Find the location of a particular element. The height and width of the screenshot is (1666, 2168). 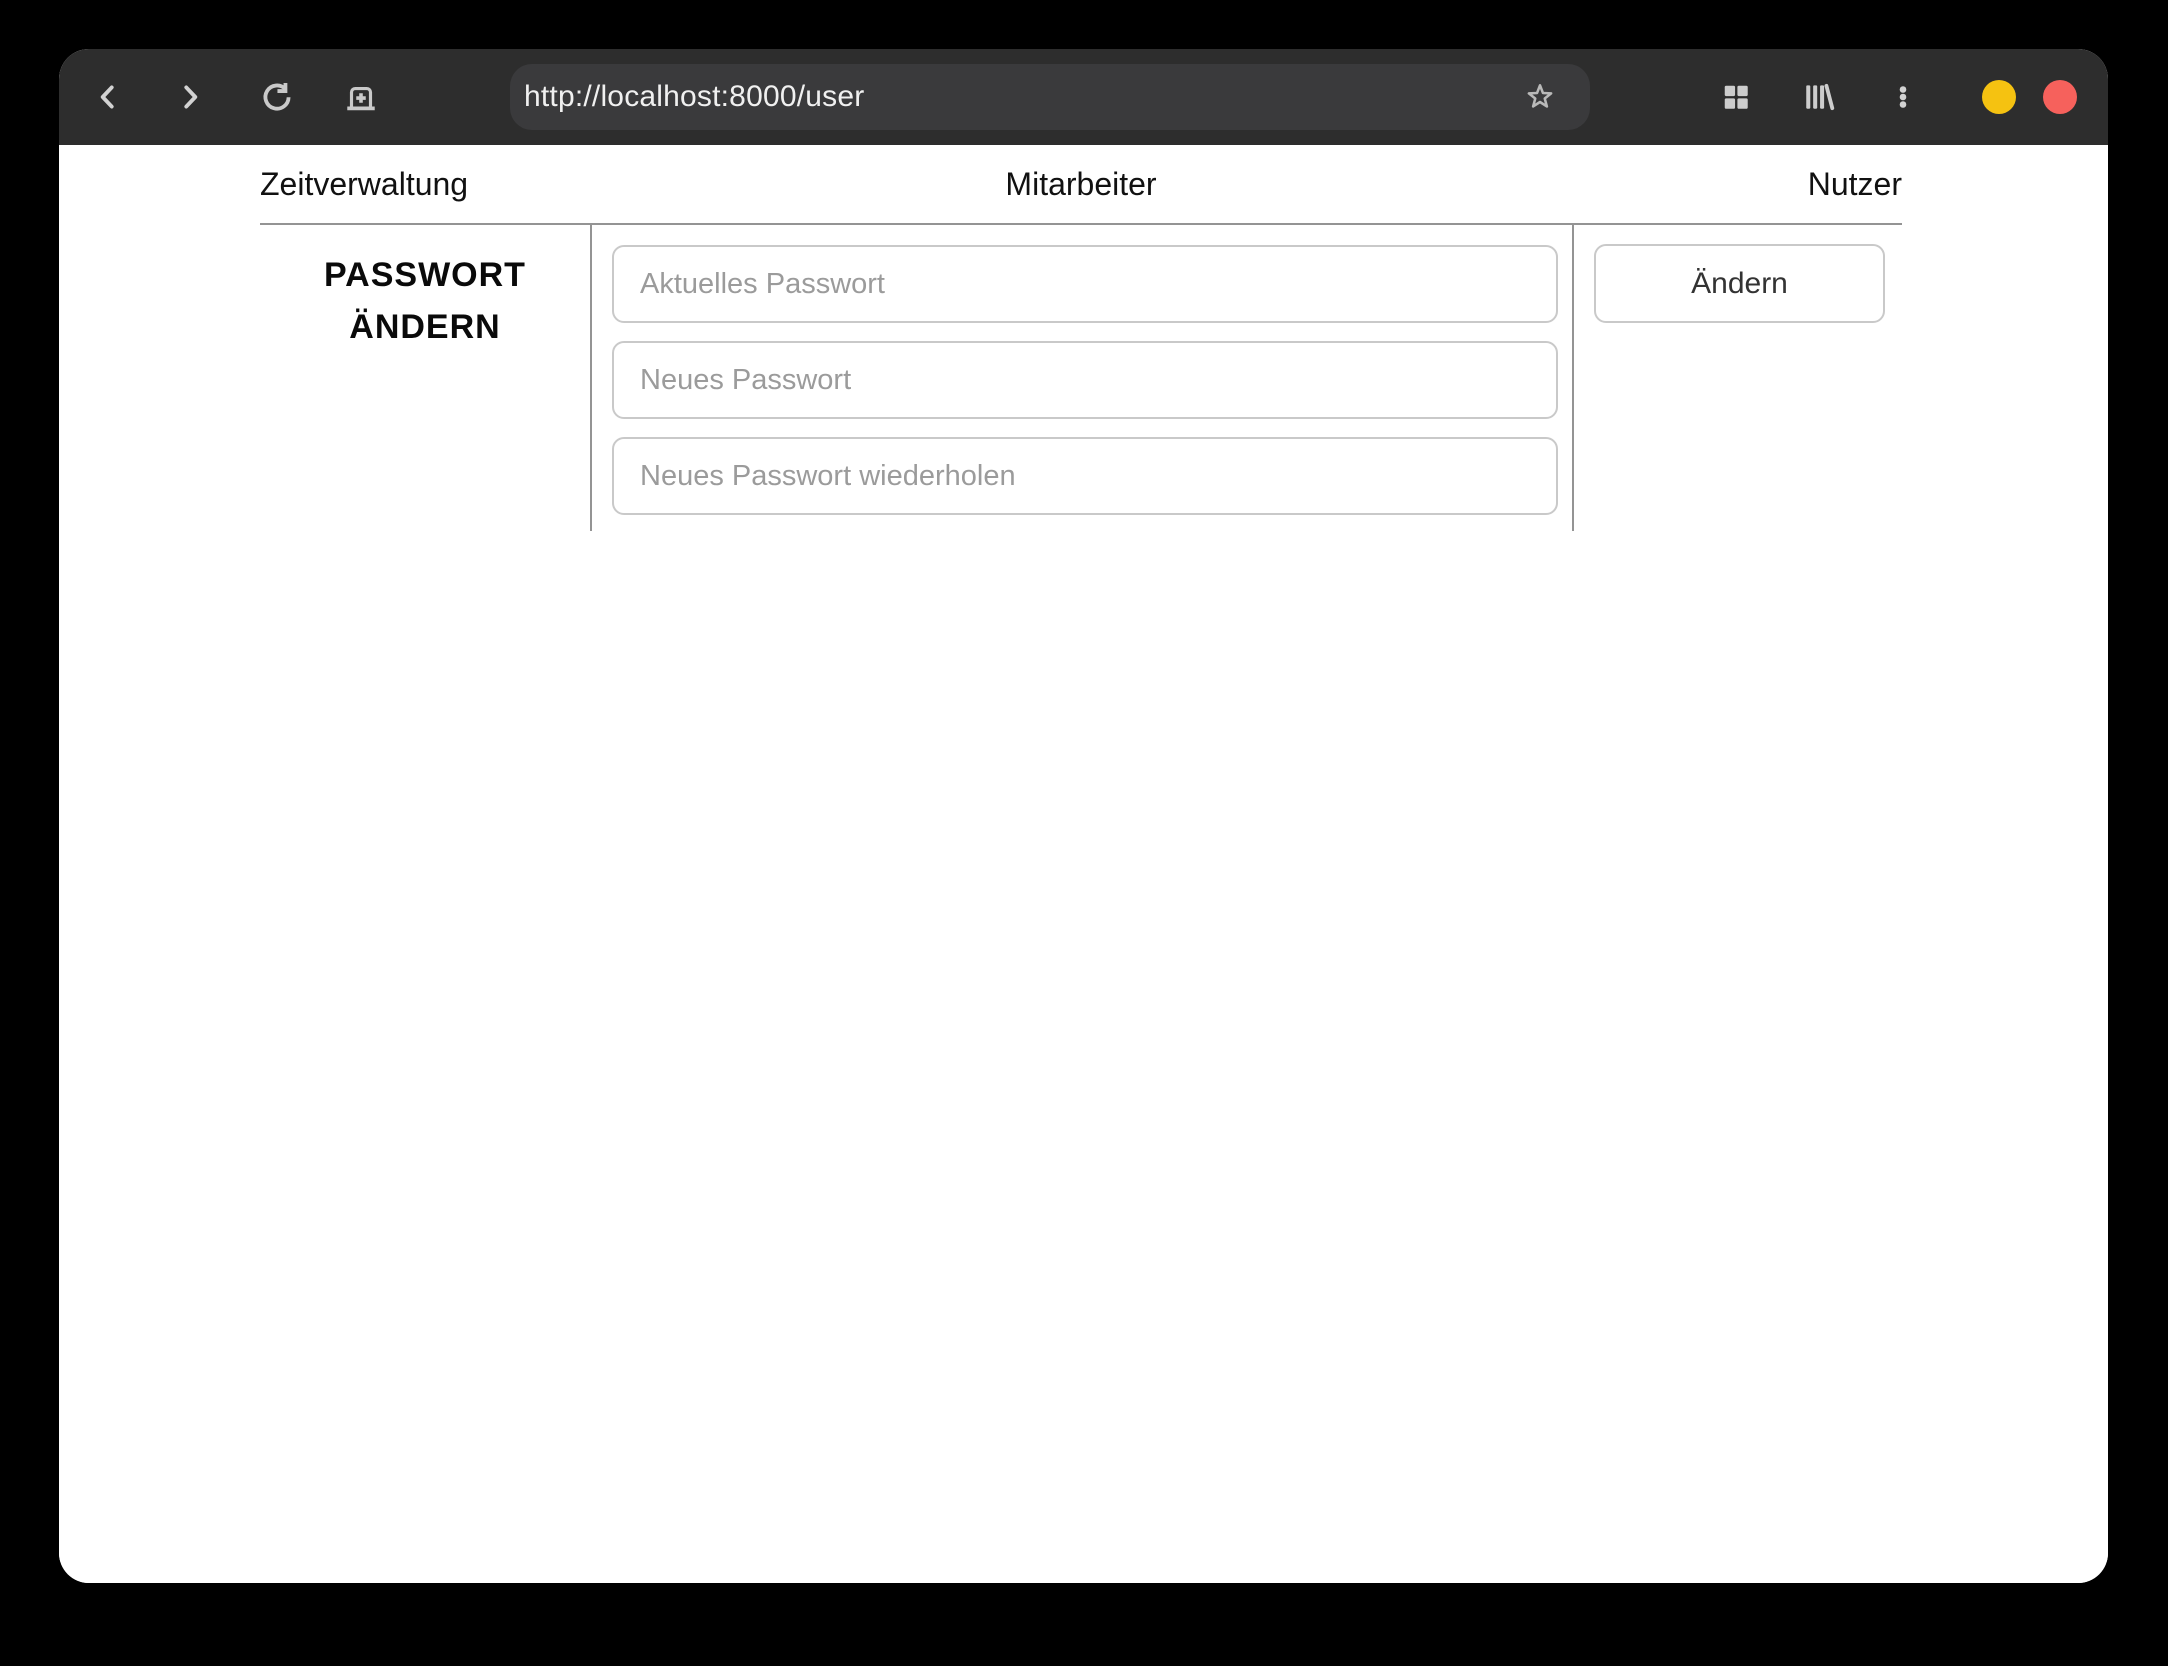

form-heading-line1: PASSWORT is located at coordinates (425, 275).